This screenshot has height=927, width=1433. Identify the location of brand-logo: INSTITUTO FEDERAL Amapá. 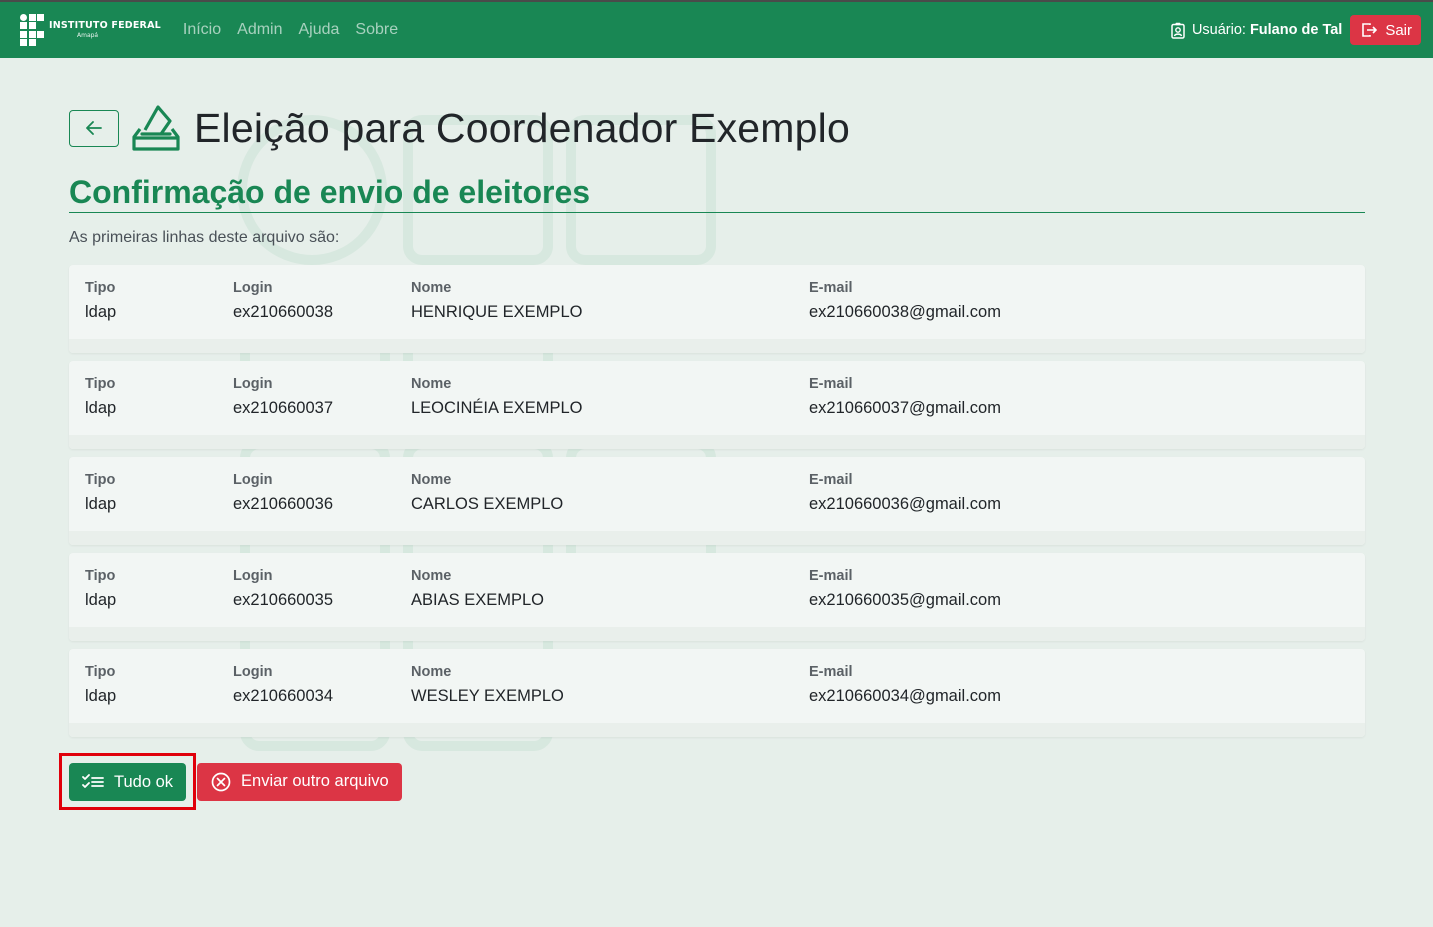
(90, 30).